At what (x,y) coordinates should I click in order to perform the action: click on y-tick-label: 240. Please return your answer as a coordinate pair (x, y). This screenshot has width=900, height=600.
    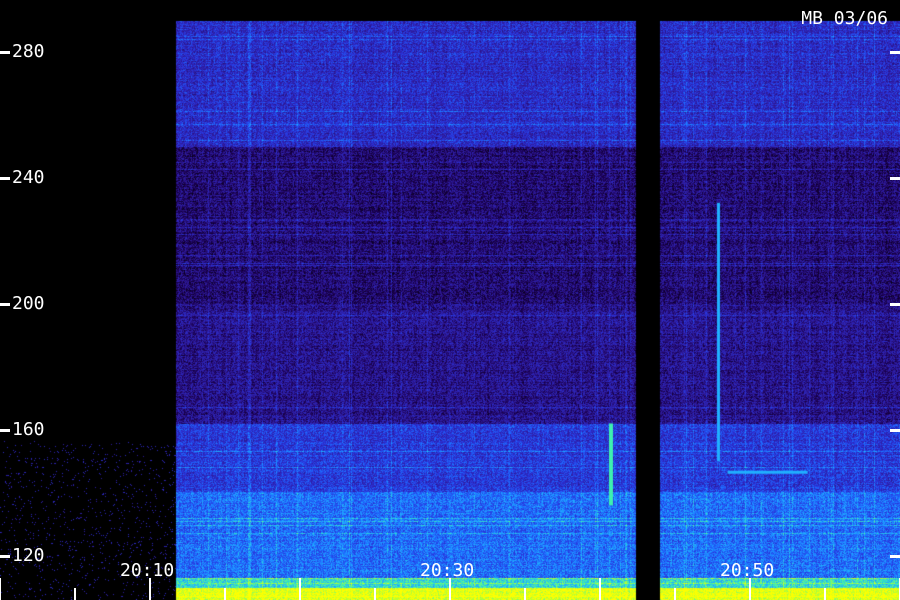
    Looking at the image, I should click on (28, 177).